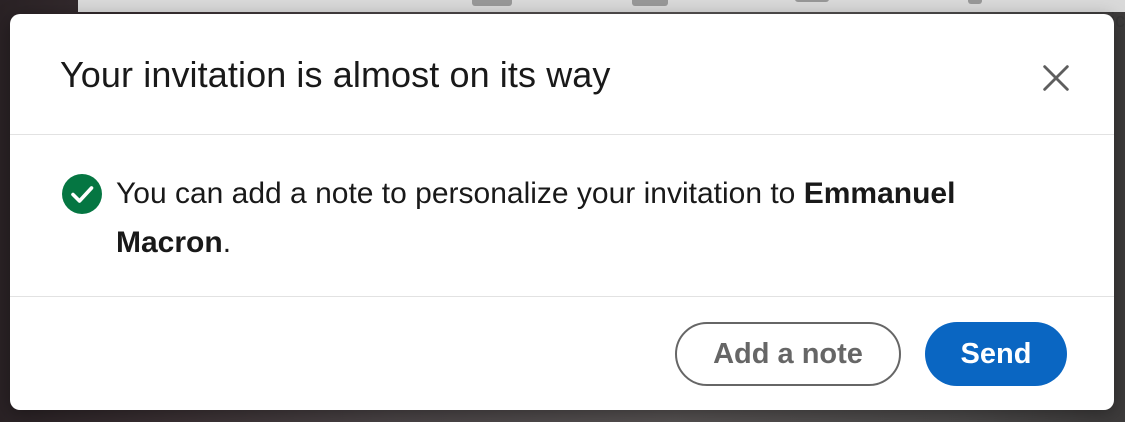 This screenshot has width=1125, height=422. Describe the element at coordinates (996, 354) in the screenshot. I see `send-button: Send` at that location.